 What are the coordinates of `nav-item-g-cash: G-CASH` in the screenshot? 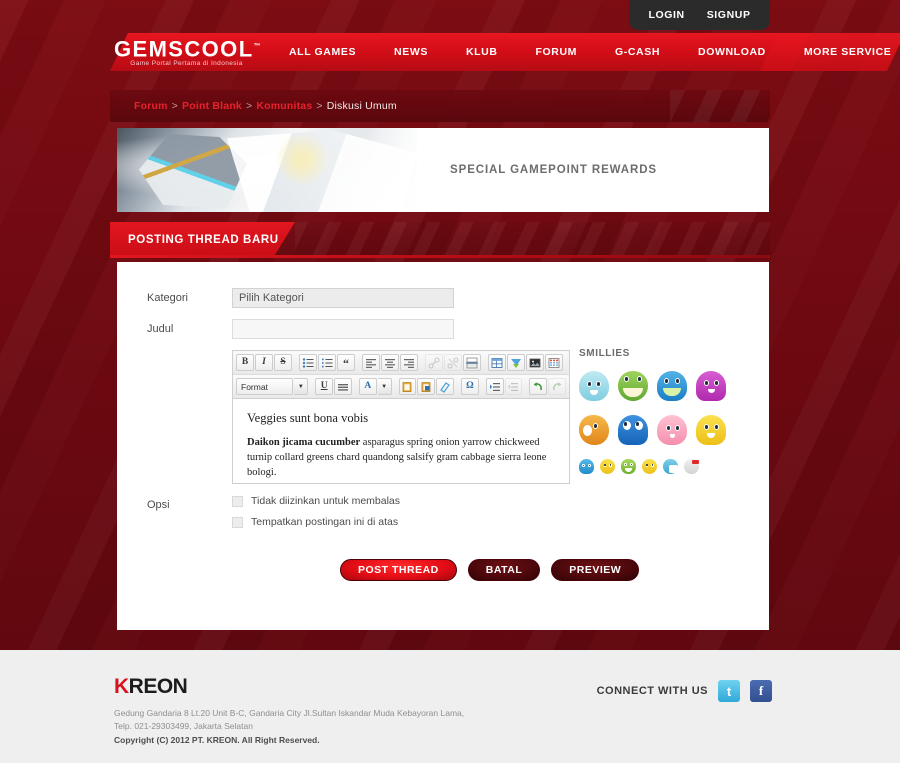 It's located at (637, 52).